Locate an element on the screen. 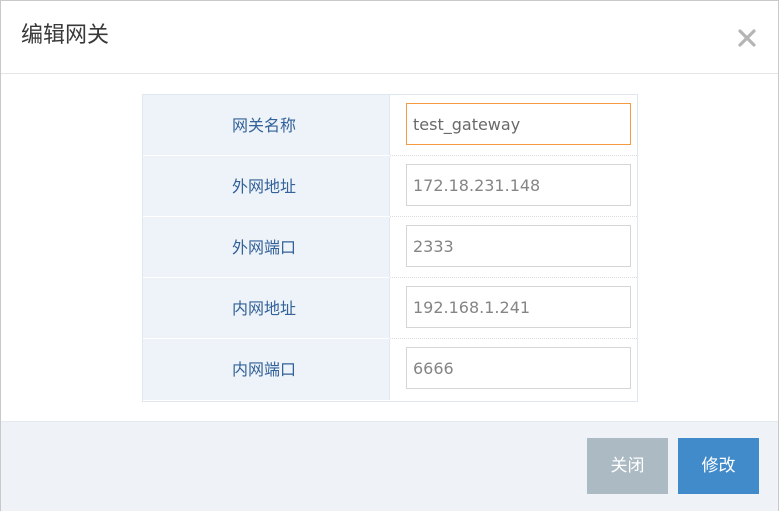 This screenshot has height=511, width=779. form-row-external-address: 外网地址 is located at coordinates (390, 186).